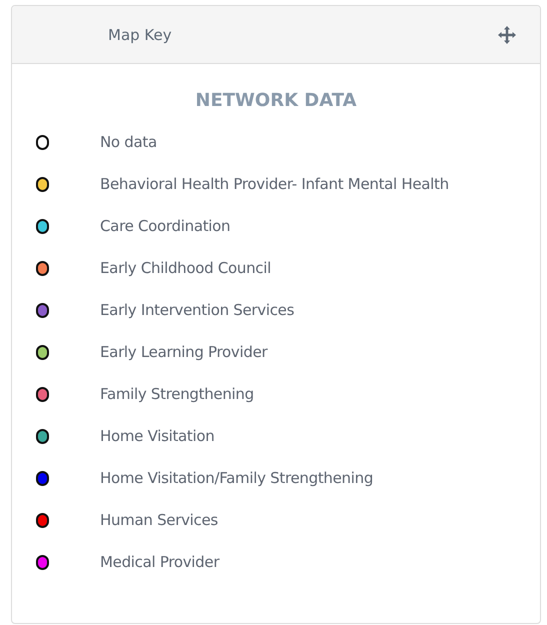  I want to click on legend-label: Care Coordination, so click(165, 226).